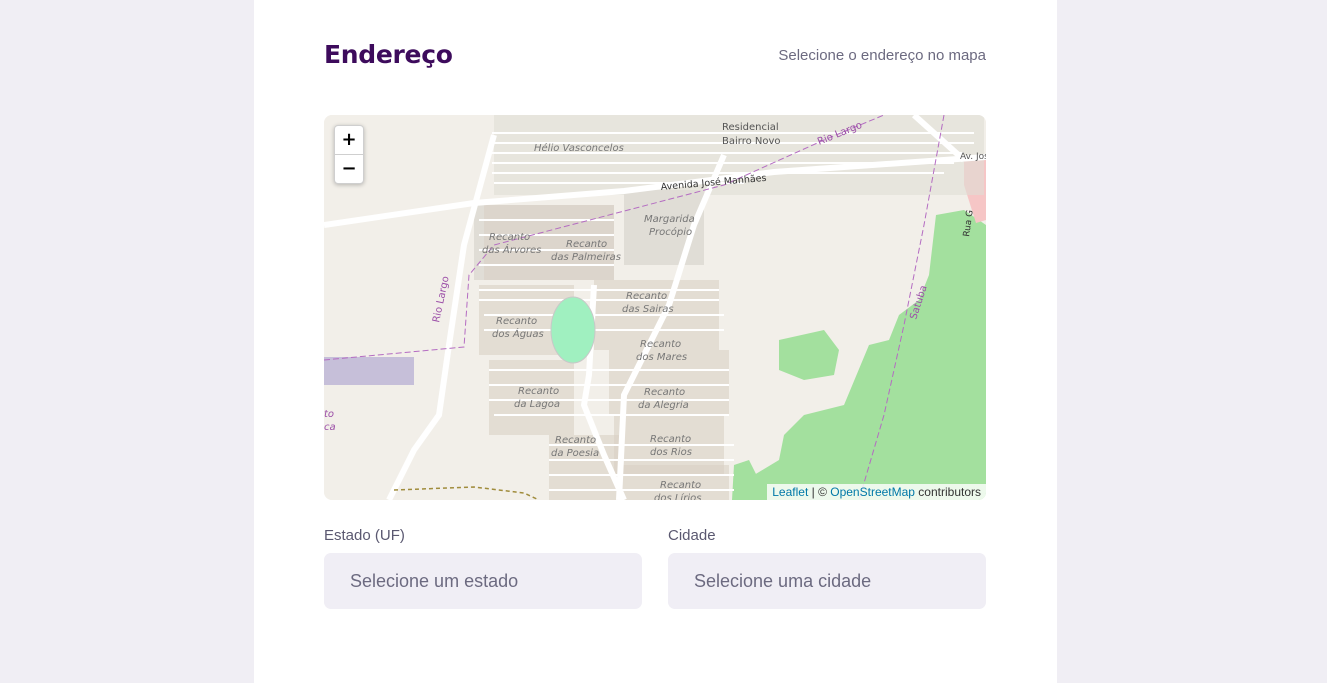  Describe the element at coordinates (918, 302) in the screenshot. I see `map-label-satuba: Satuba` at that location.